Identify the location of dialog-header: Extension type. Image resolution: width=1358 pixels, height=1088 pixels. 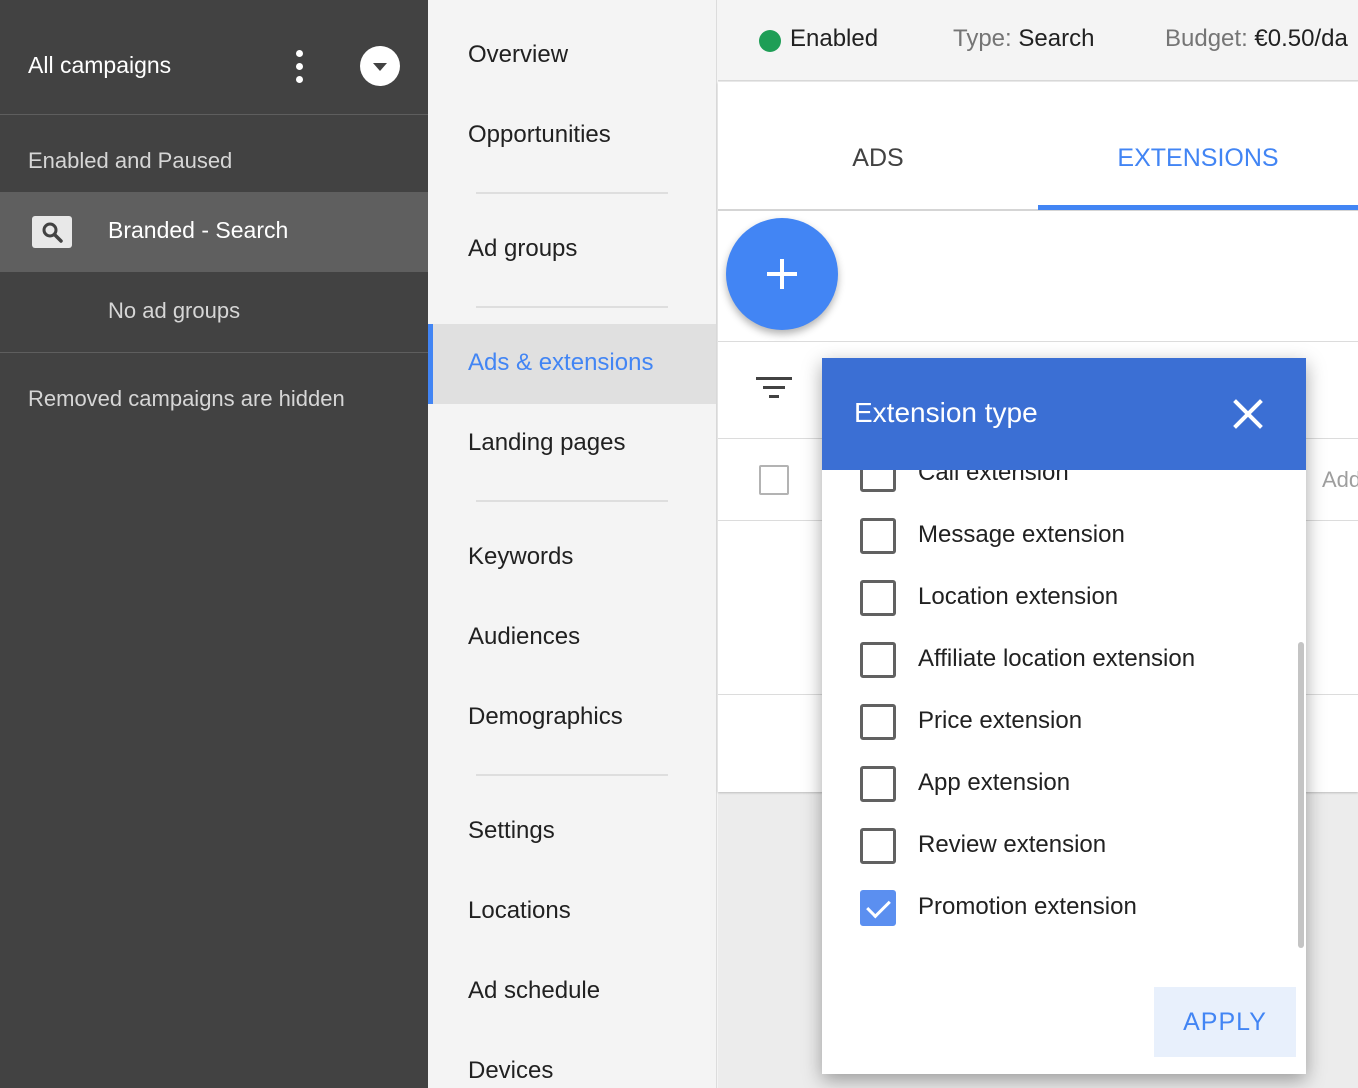
(1064, 414).